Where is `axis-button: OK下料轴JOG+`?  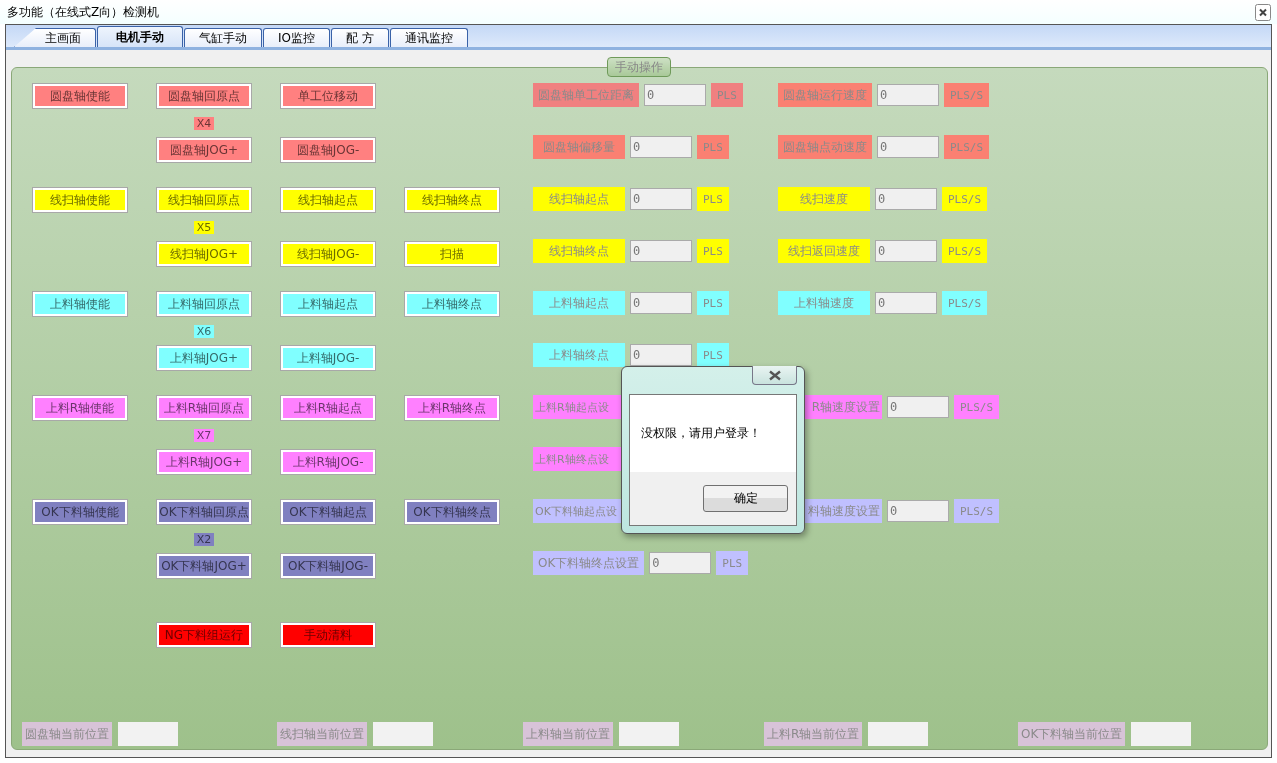 axis-button: OK下料轴JOG+ is located at coordinates (204, 566).